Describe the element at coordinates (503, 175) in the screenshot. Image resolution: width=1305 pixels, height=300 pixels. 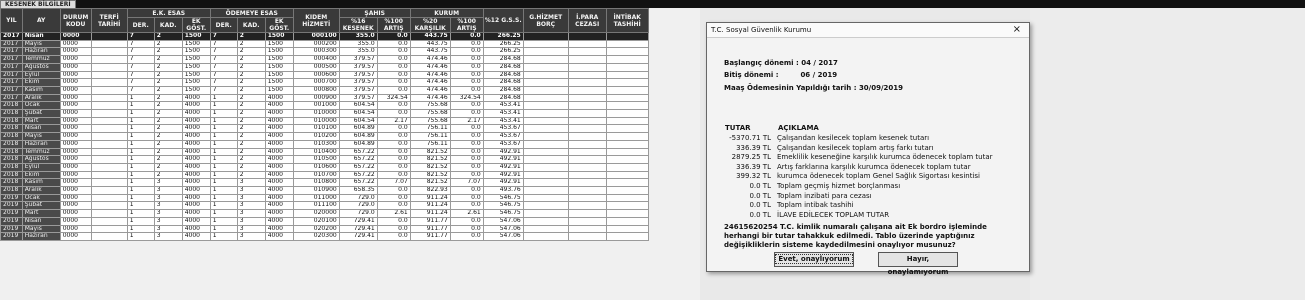
I see `table-cell: 492.91` at that location.